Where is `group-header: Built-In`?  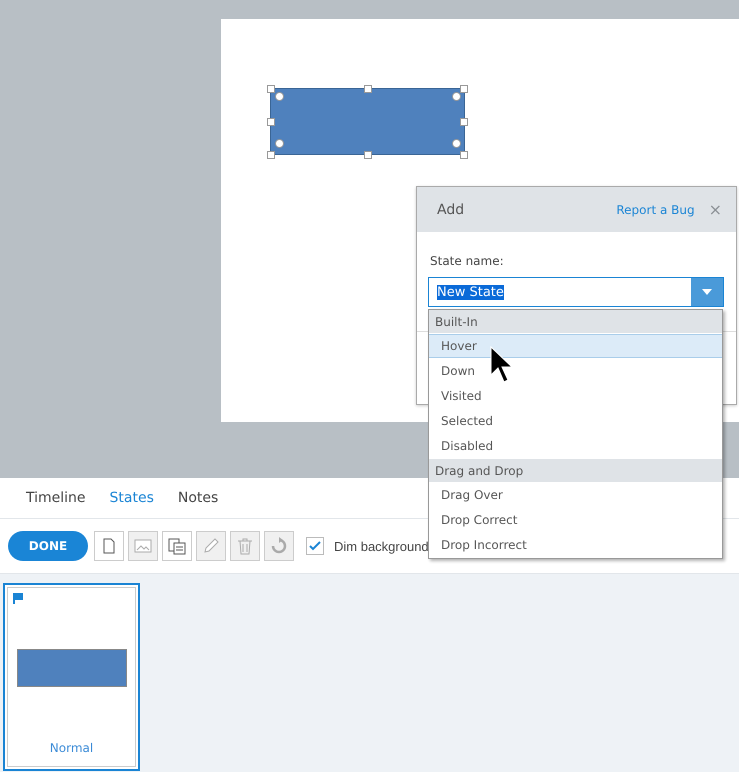
group-header: Built-In is located at coordinates (575, 321).